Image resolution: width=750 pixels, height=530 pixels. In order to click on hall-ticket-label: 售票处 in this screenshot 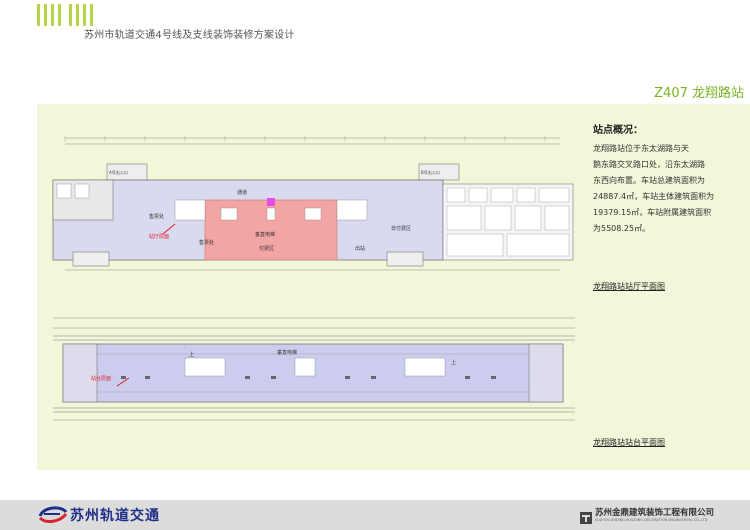, I will do `click(156, 216)`.